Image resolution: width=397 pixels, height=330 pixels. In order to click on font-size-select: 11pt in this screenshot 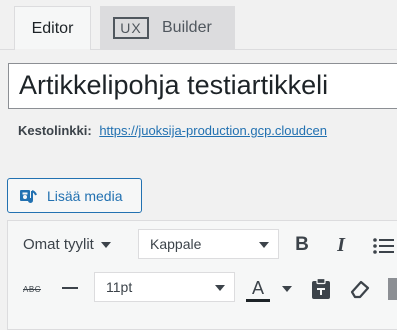, I will do `click(164, 287)`.